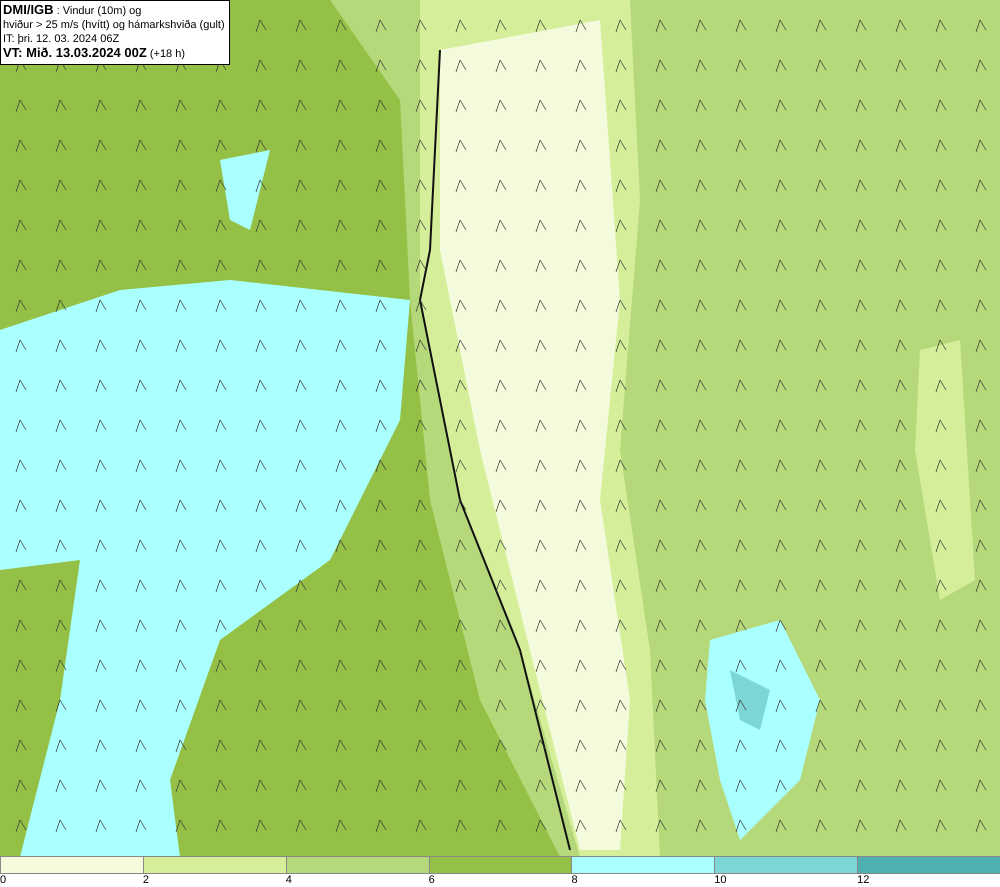 This screenshot has height=887, width=1000. What do you see at coordinates (432, 880) in the screenshot?
I see `scale-label: 6` at bounding box center [432, 880].